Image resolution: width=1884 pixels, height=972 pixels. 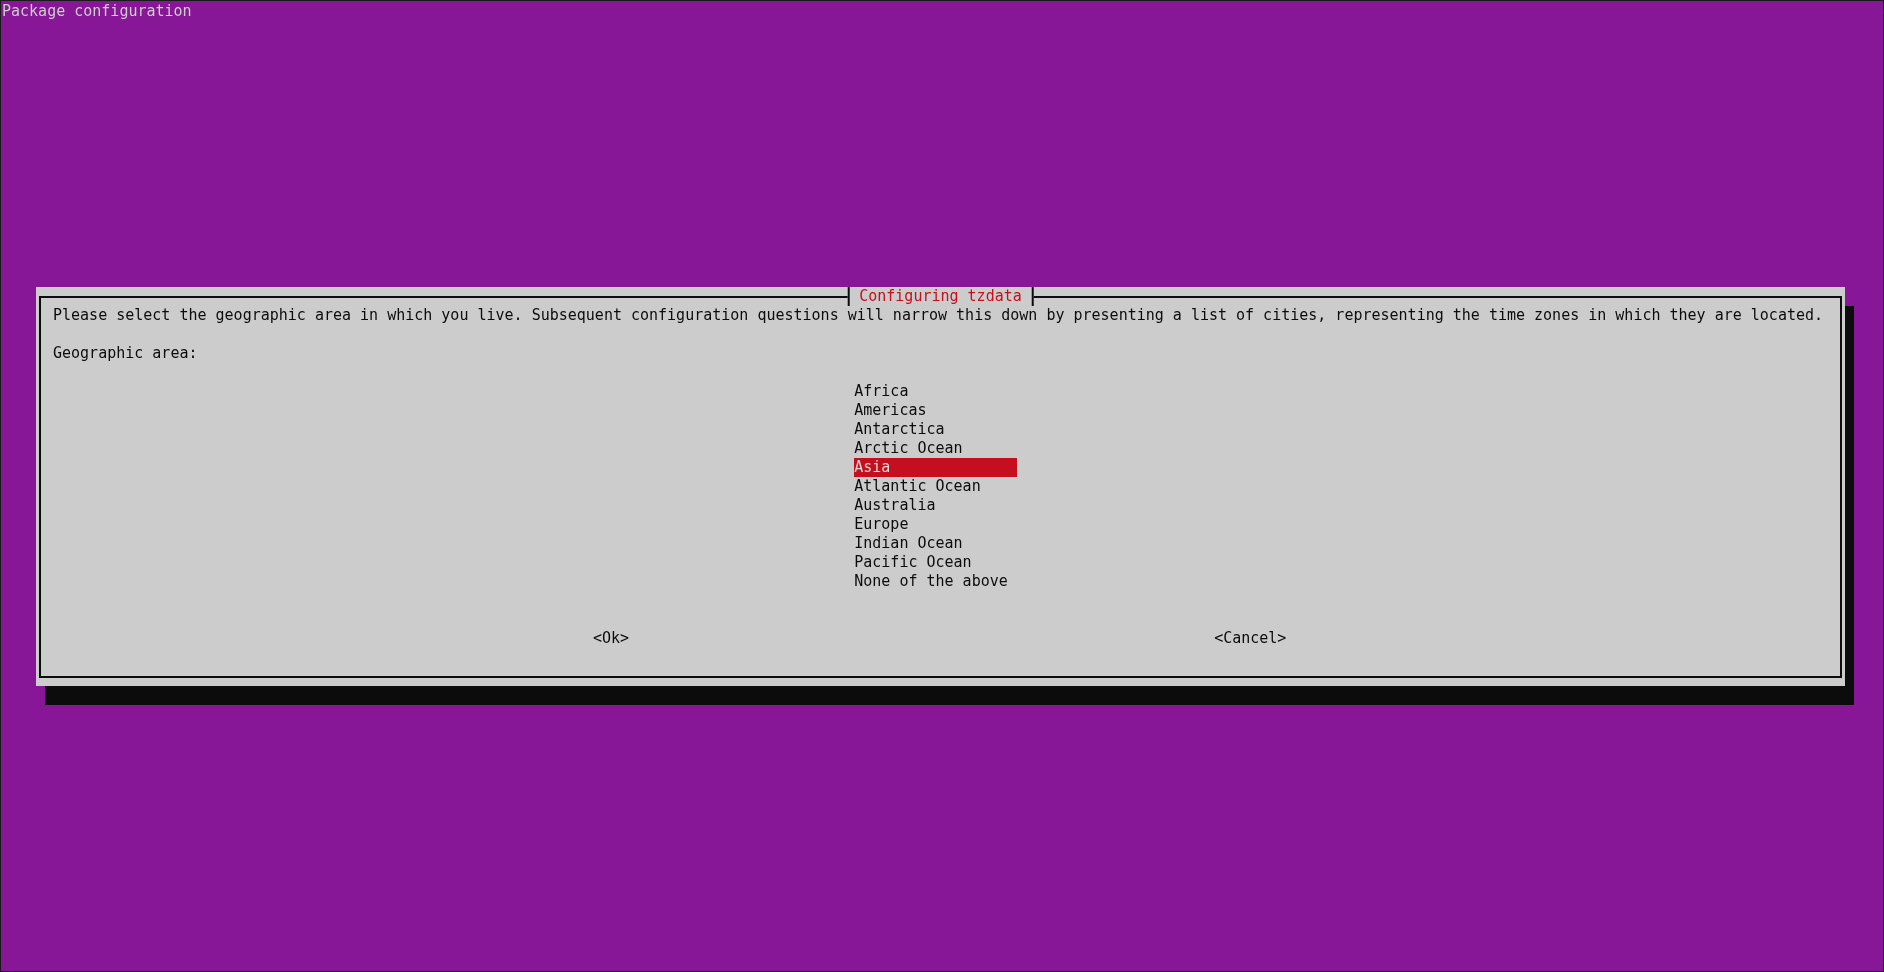 What do you see at coordinates (940, 296) in the screenshot?
I see `dialog-title: Configuring tzdata` at bounding box center [940, 296].